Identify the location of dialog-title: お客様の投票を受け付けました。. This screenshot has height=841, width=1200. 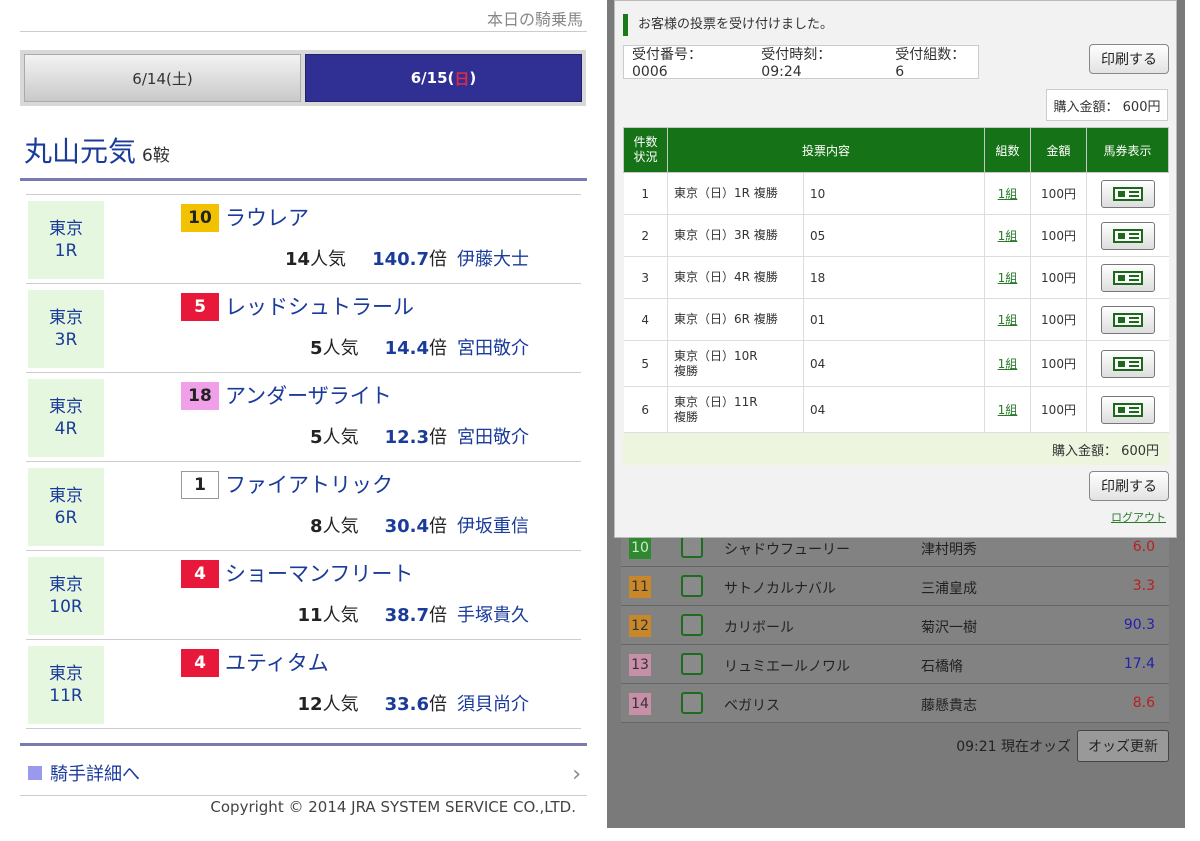
(728, 25).